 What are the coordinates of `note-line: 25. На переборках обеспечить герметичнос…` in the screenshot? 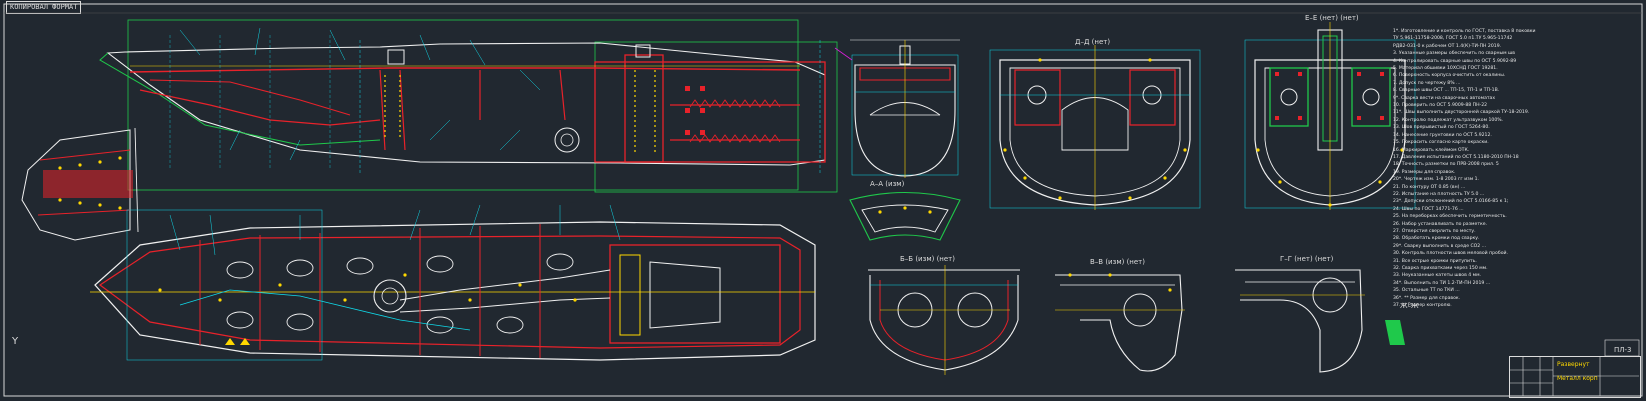 It's located at (1450, 217).